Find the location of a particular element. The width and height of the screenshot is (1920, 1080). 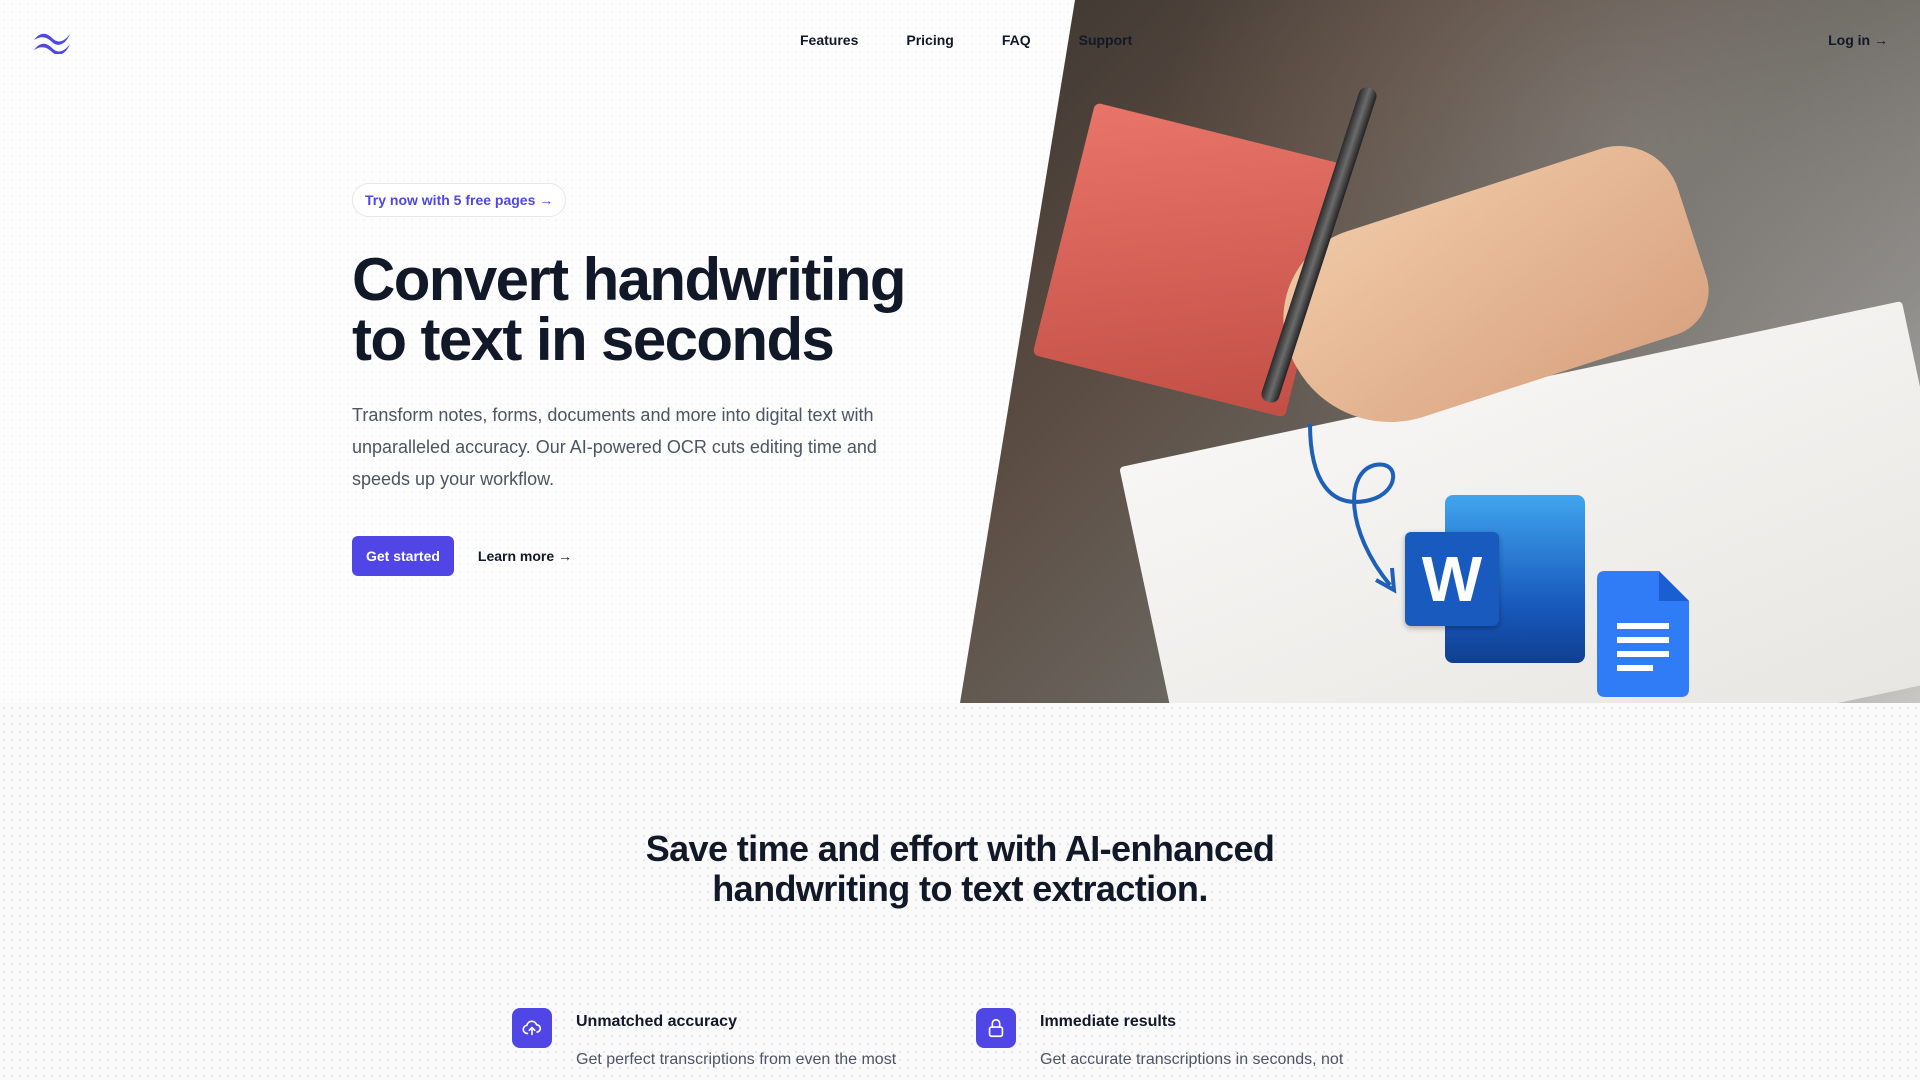

hero-title-line2: to text in seconds is located at coordinates (593, 339).